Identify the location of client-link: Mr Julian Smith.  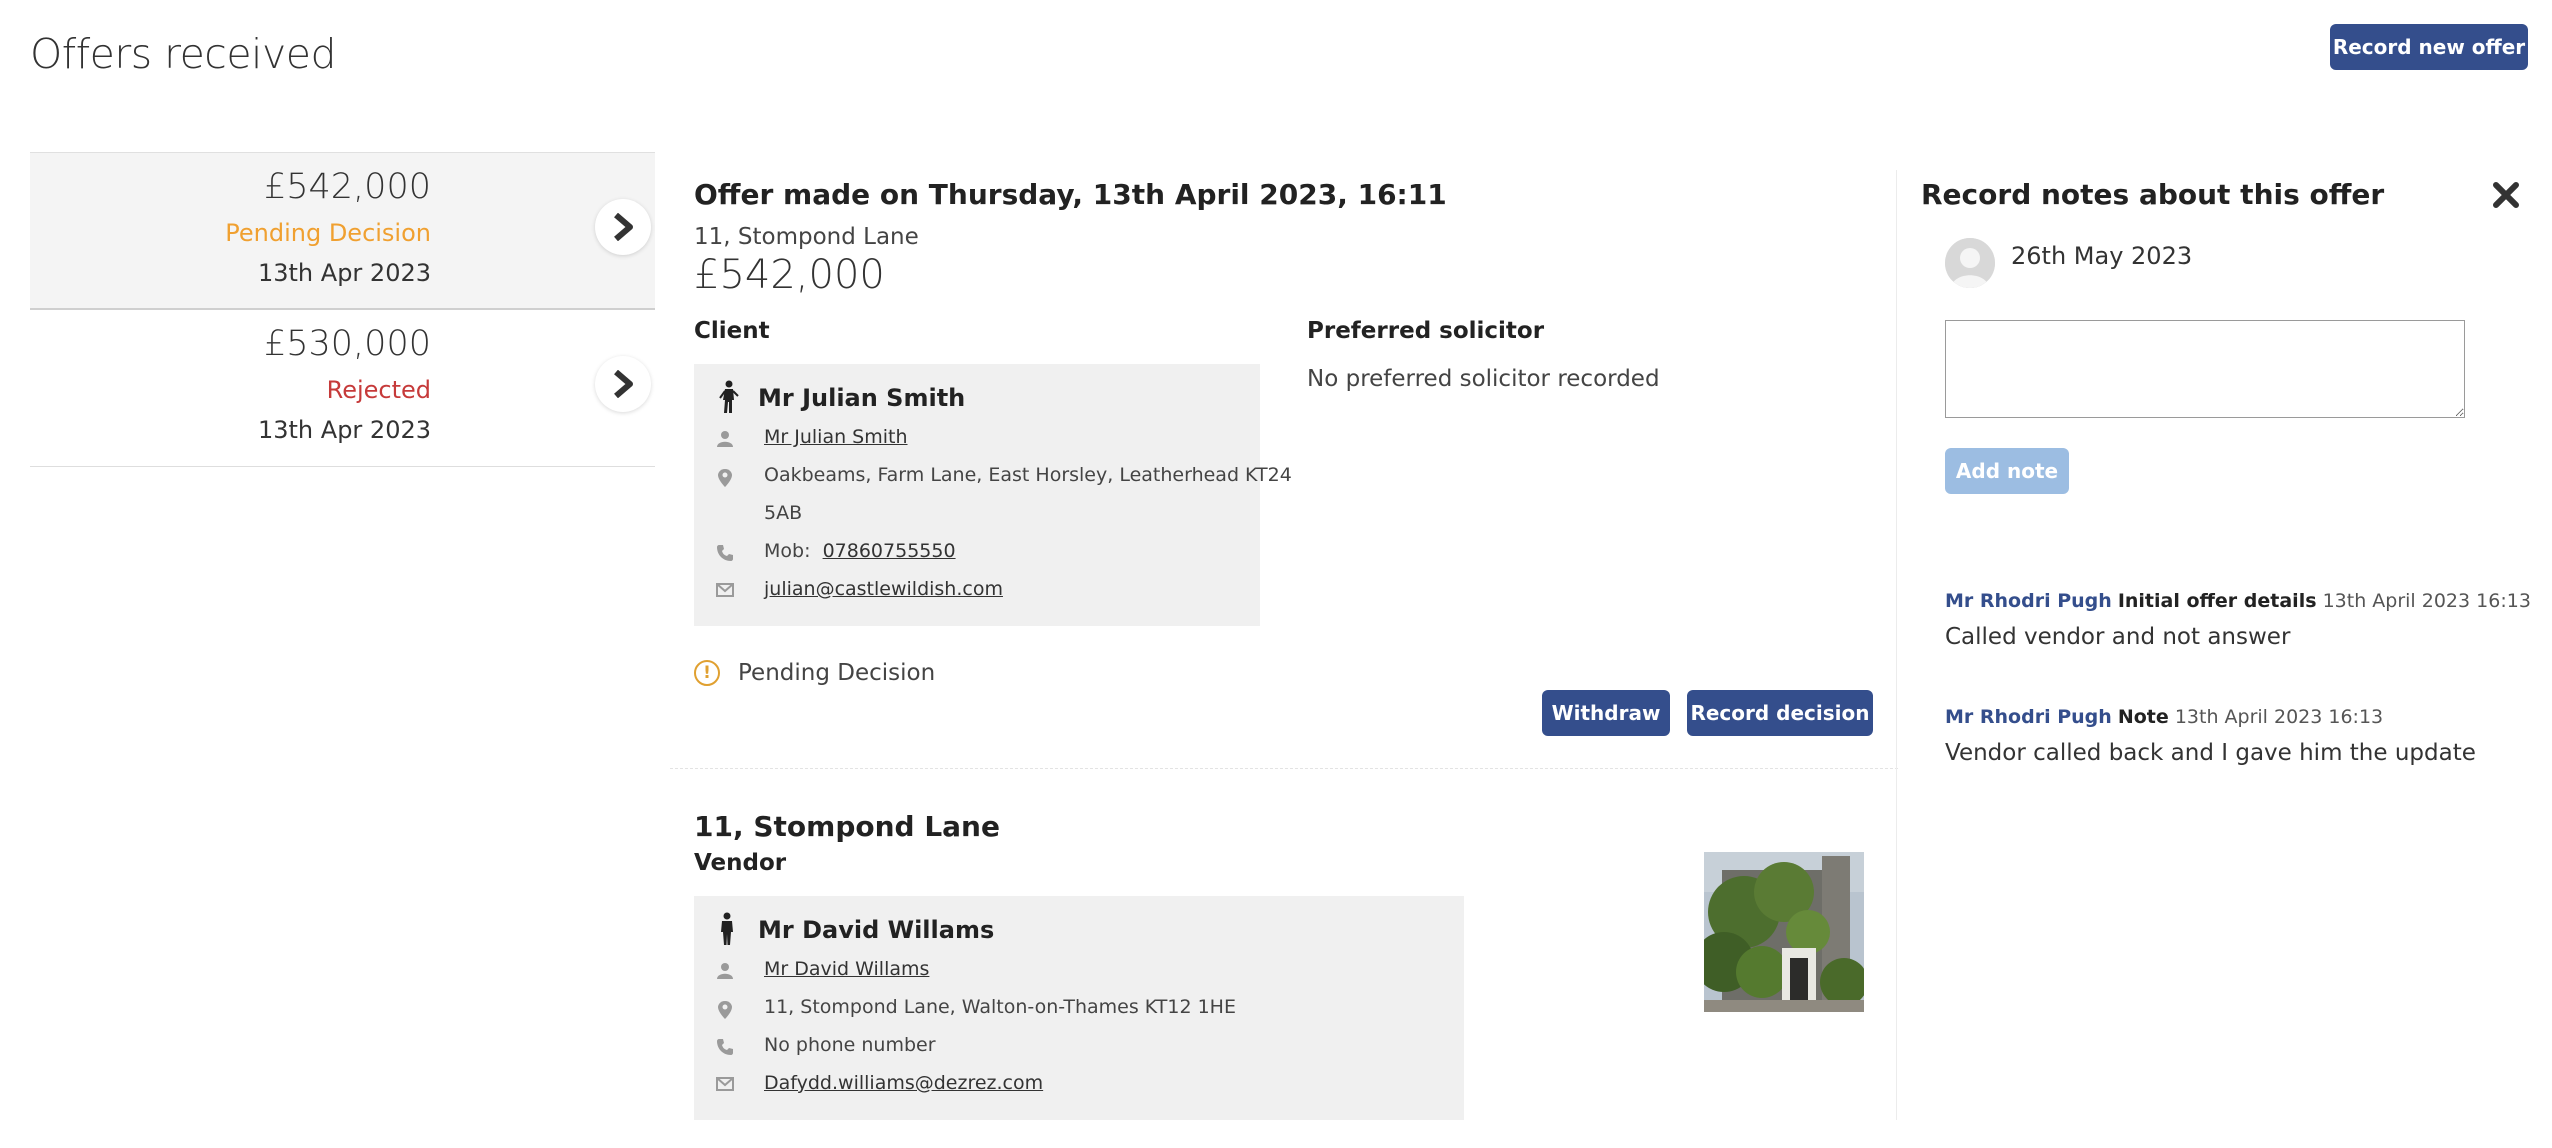
(836, 437).